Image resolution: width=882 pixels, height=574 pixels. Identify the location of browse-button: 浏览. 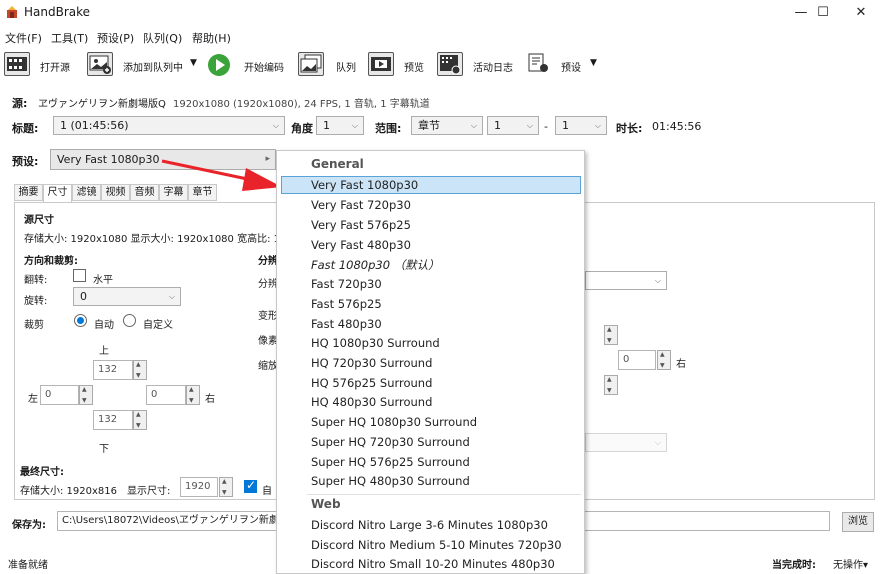
(858, 522).